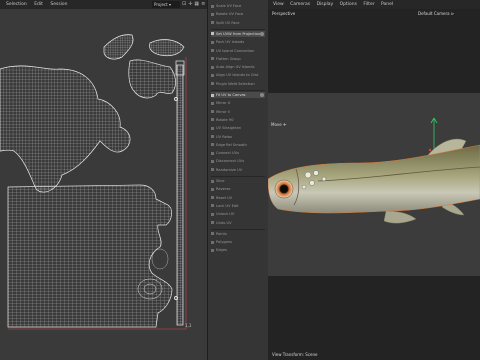 The width and height of the screenshot is (480, 360). I want to click on uv-toolbar: ⊡ ✛ ▦ ≡, so click(194, 4).